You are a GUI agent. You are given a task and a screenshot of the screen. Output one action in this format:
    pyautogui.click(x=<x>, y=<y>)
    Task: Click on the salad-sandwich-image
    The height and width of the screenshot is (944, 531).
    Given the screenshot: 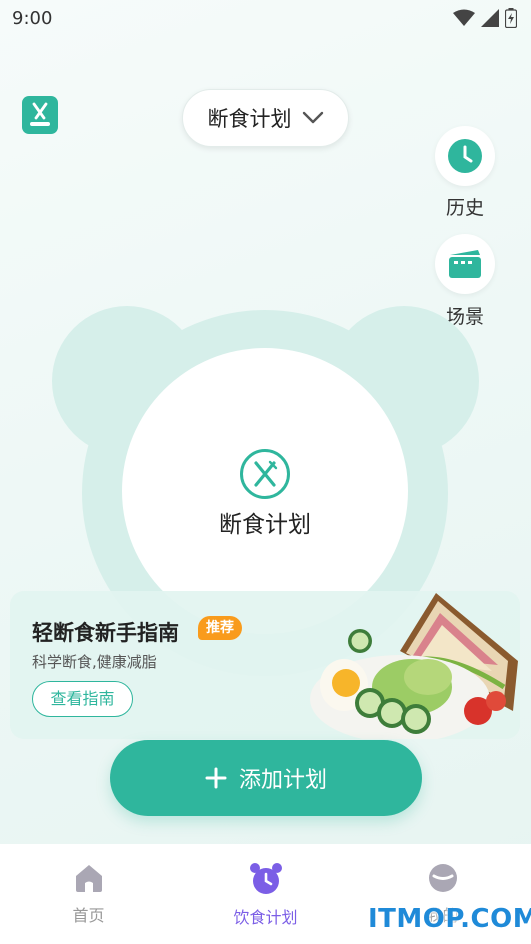 What is the action you would take?
    pyautogui.click(x=414, y=666)
    